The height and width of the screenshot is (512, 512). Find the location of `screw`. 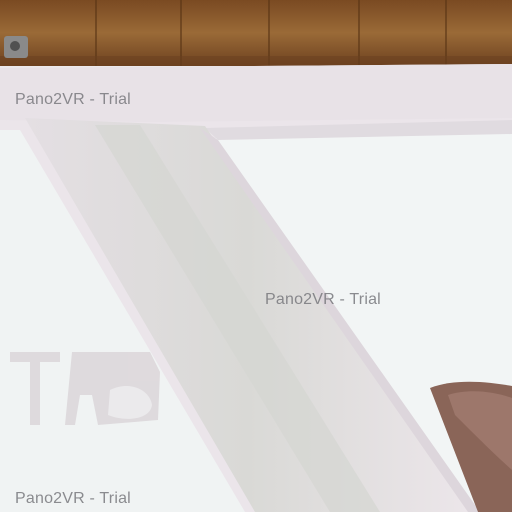

screw is located at coordinates (16, 47).